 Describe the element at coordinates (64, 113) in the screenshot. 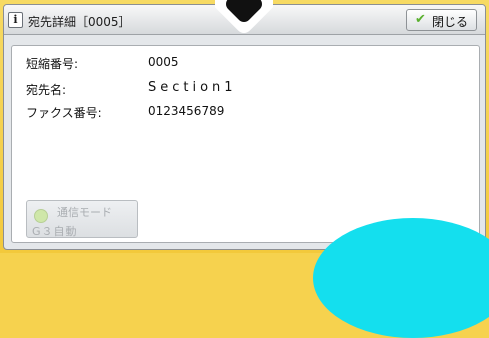

I see `field-label: ファクス番号:` at that location.